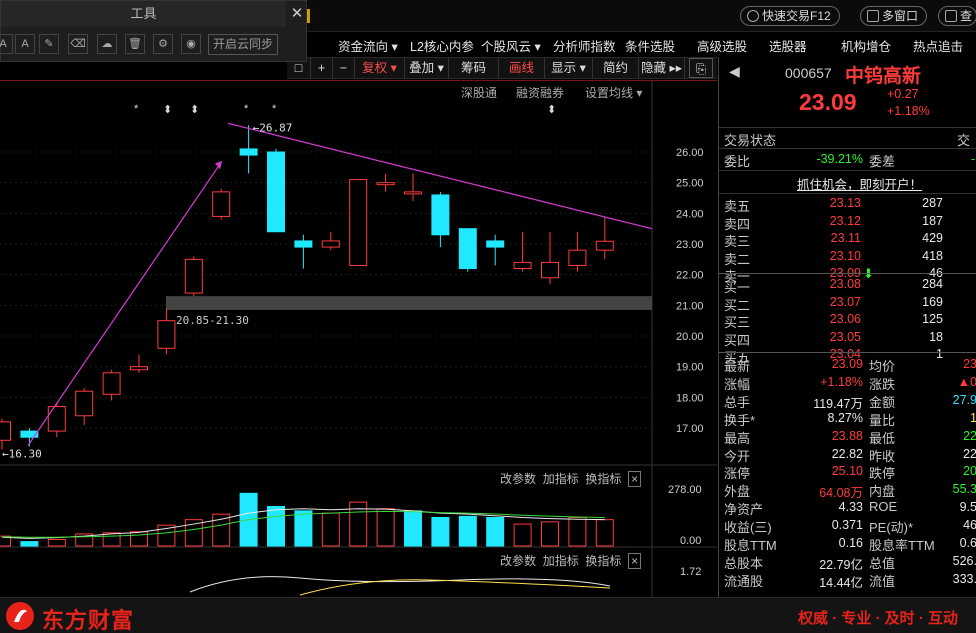  Describe the element at coordinates (344, 68) in the screenshot. I see `zoom-out-icon: −` at that location.